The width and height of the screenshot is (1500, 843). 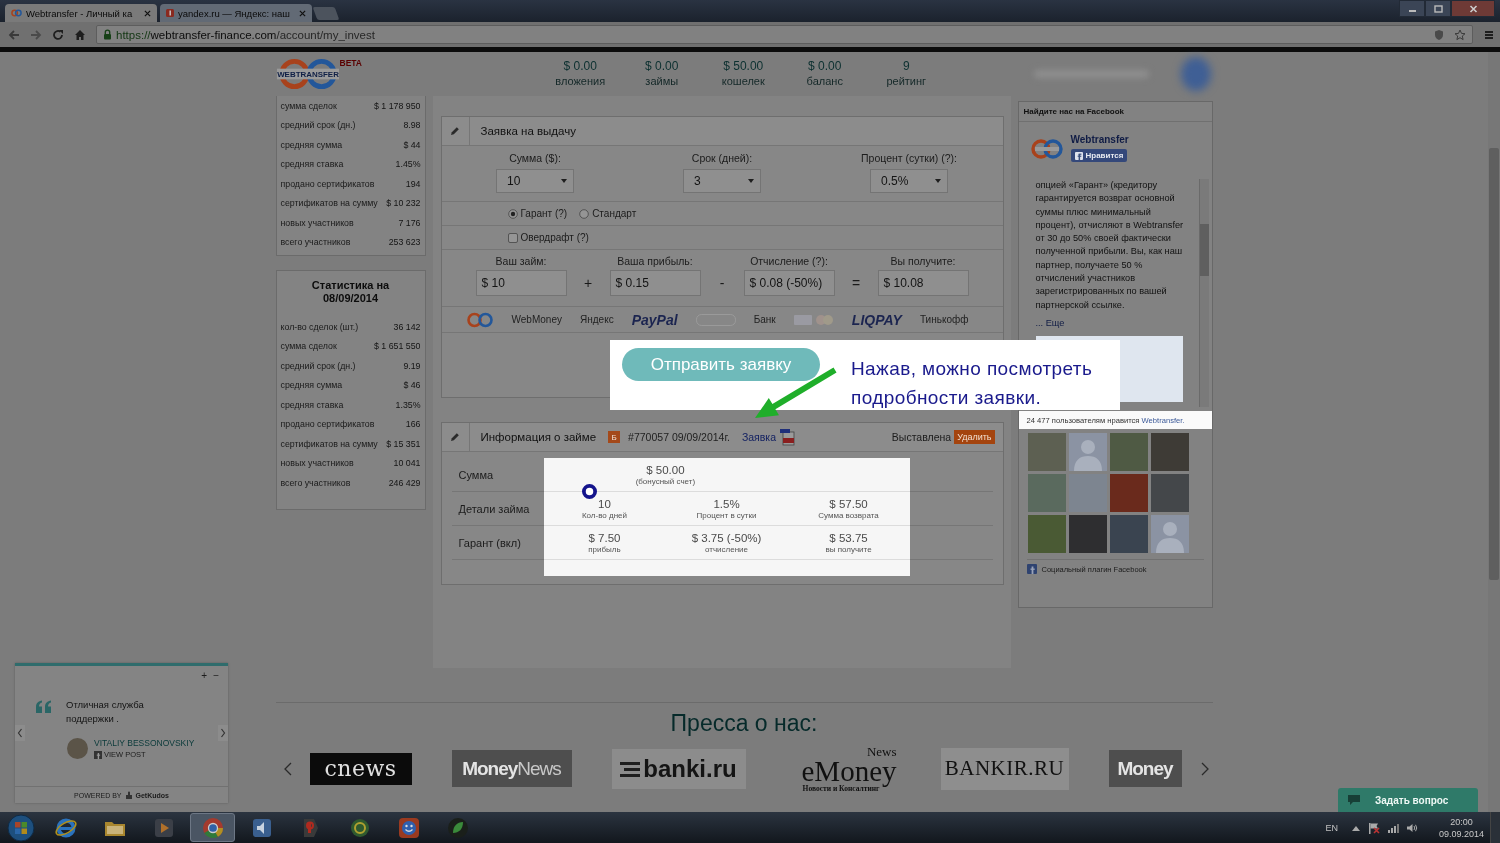 I want to click on row-label: Детали займа, so click(x=494, y=508).